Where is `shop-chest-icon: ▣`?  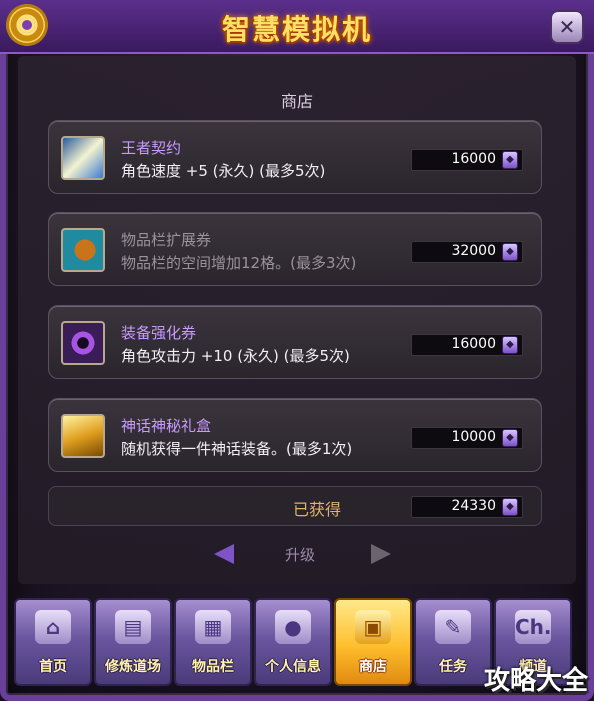 shop-chest-icon: ▣ is located at coordinates (373, 627).